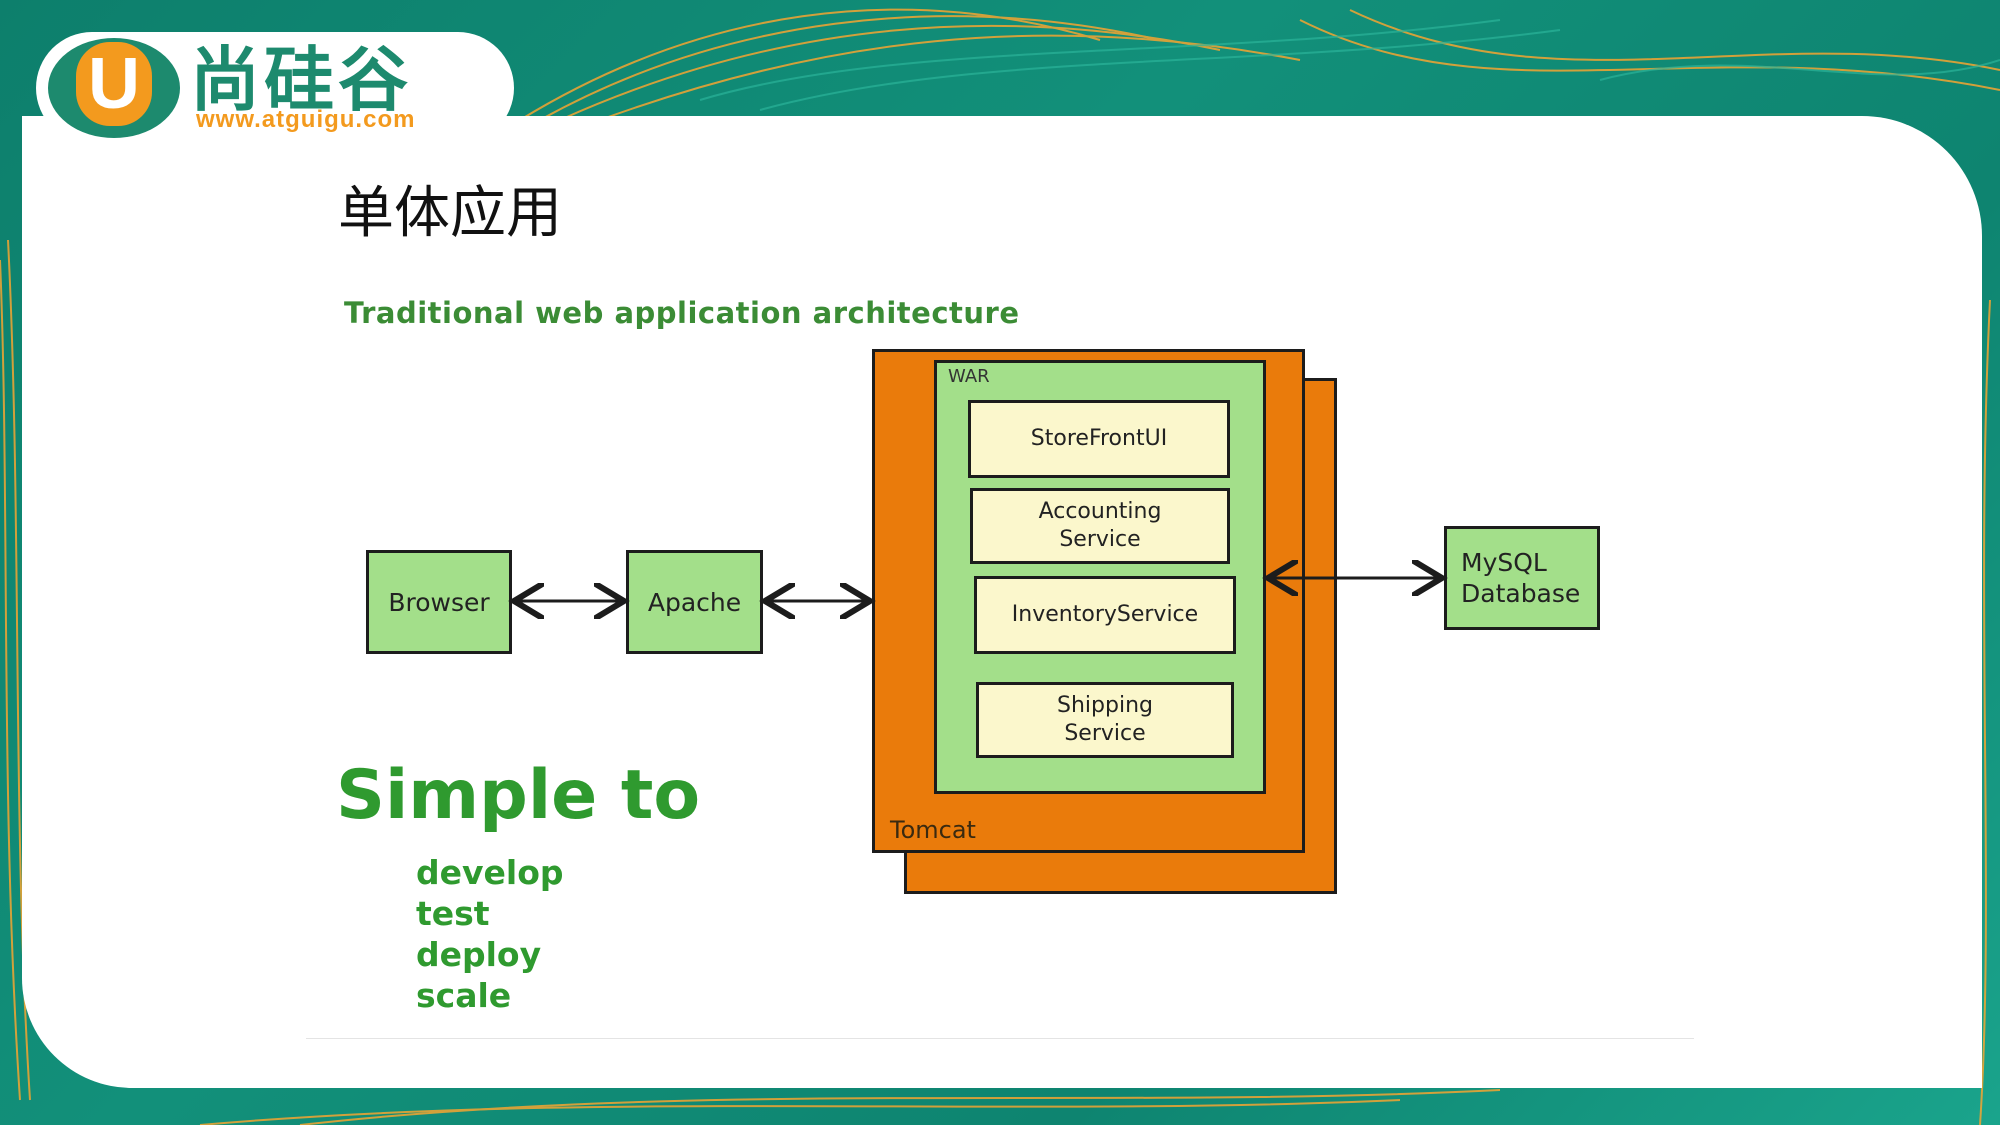 The height and width of the screenshot is (1125, 2000). Describe the element at coordinates (1100, 511) in the screenshot. I see `accounting-label-line1: Accounting` at that location.